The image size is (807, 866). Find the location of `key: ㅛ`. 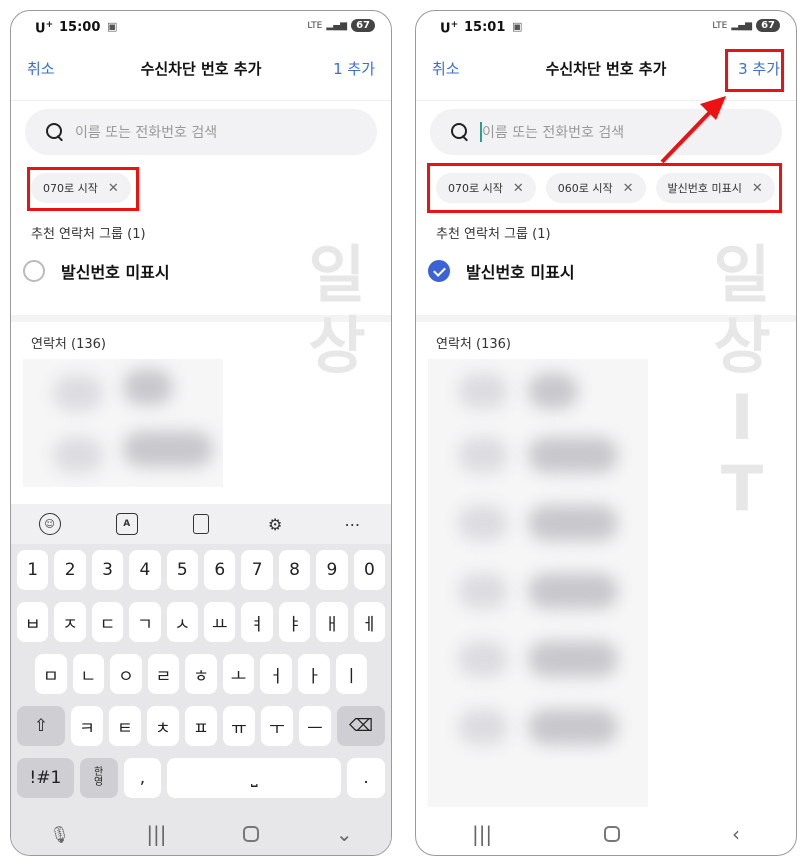

key: ㅛ is located at coordinates (220, 622).